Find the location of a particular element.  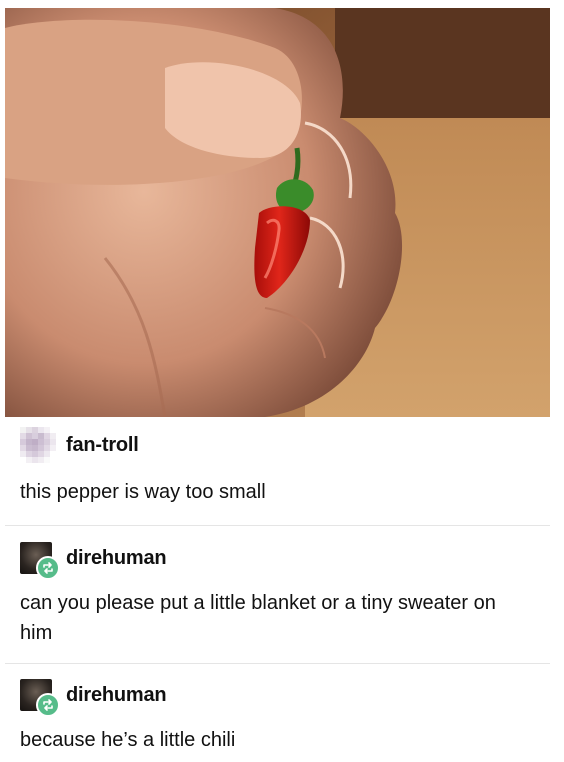

reply-header: fan-troll is located at coordinates (79, 445).